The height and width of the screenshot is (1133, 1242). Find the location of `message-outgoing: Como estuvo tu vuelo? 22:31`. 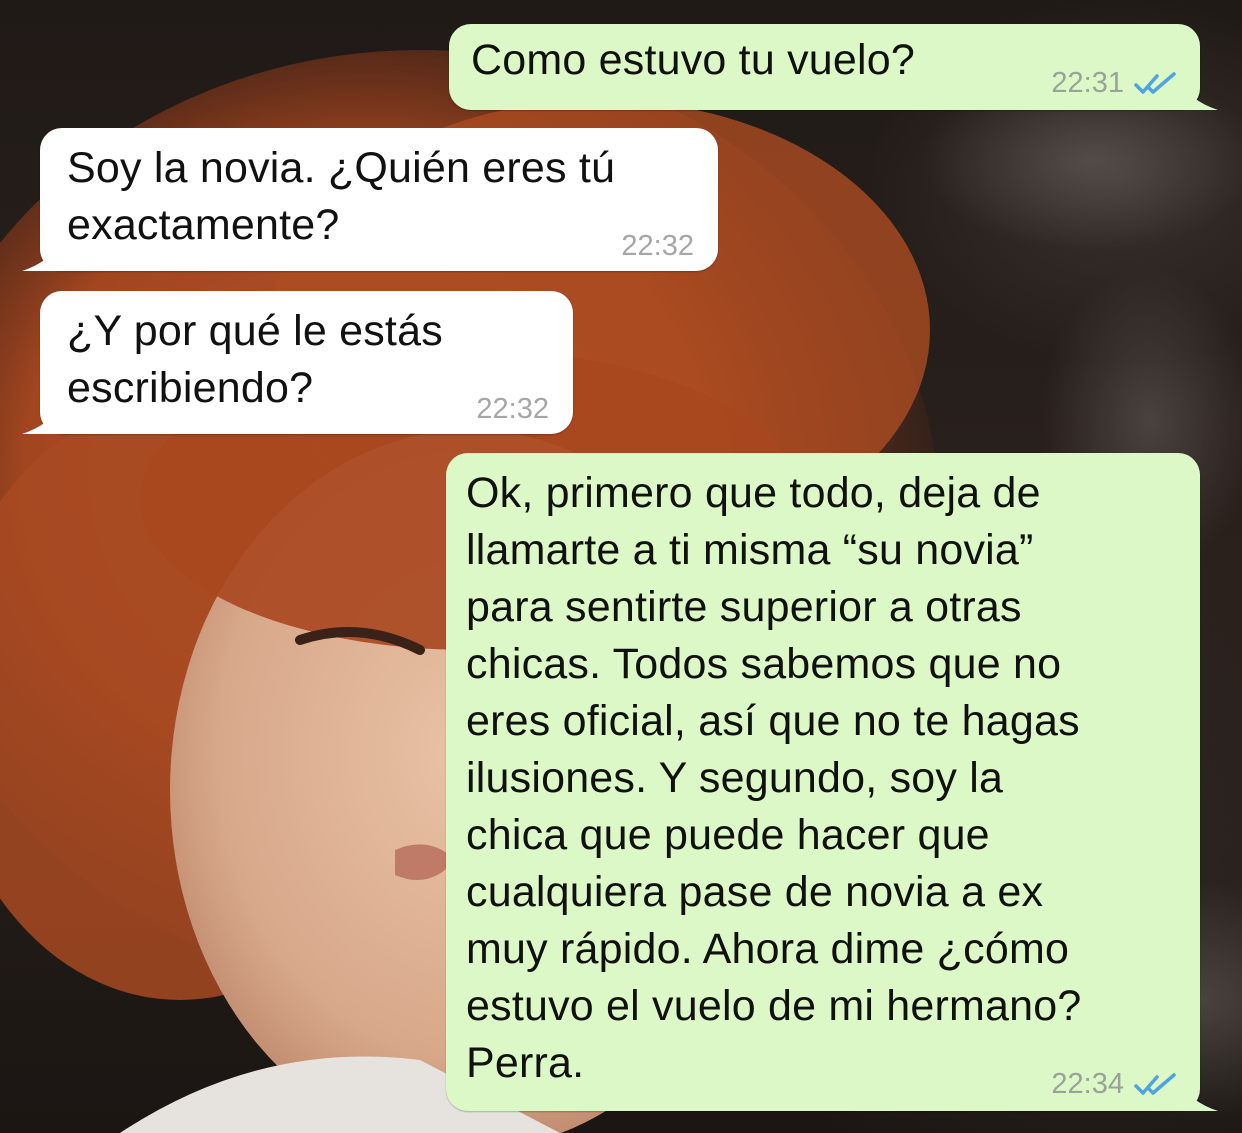

message-outgoing: Como estuvo tu vuelo? 22:31 is located at coordinates (833, 67).